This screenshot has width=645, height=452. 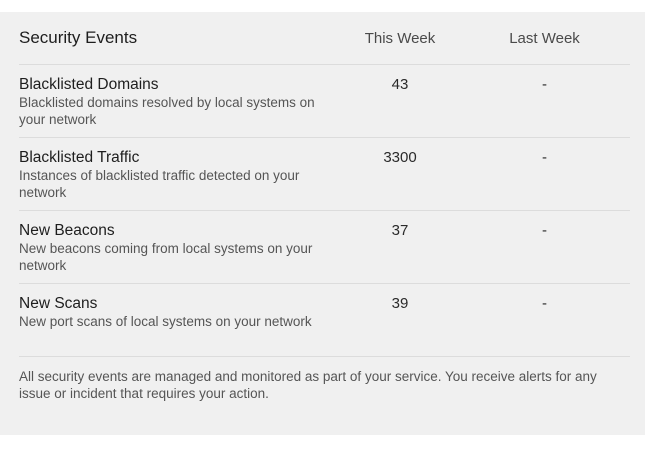 I want to click on event-name: New Scans, so click(x=58, y=303).